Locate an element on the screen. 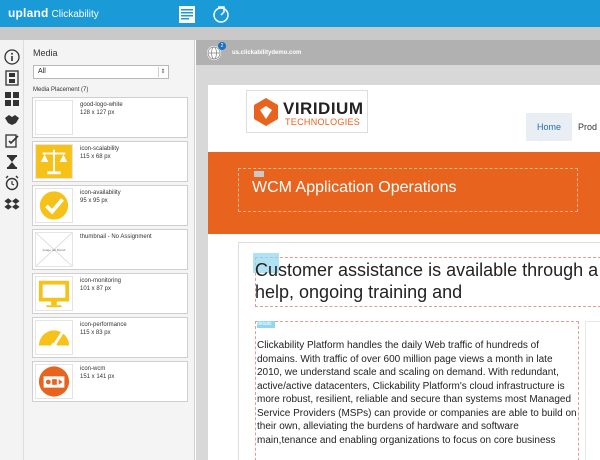 The width and height of the screenshot is (600, 460). gauge-icon is located at coordinates (54, 337).